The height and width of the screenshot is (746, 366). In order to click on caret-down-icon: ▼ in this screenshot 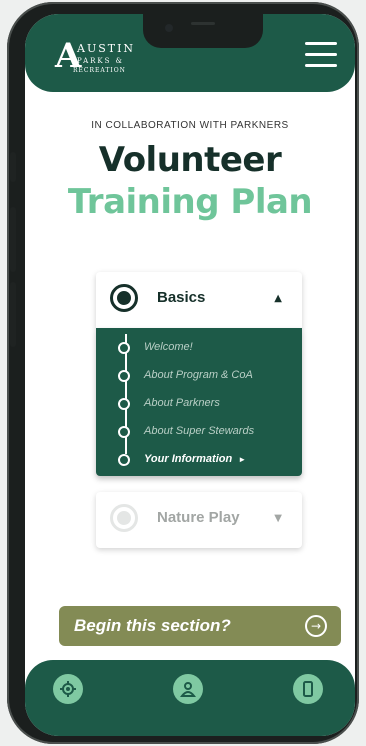, I will do `click(278, 518)`.